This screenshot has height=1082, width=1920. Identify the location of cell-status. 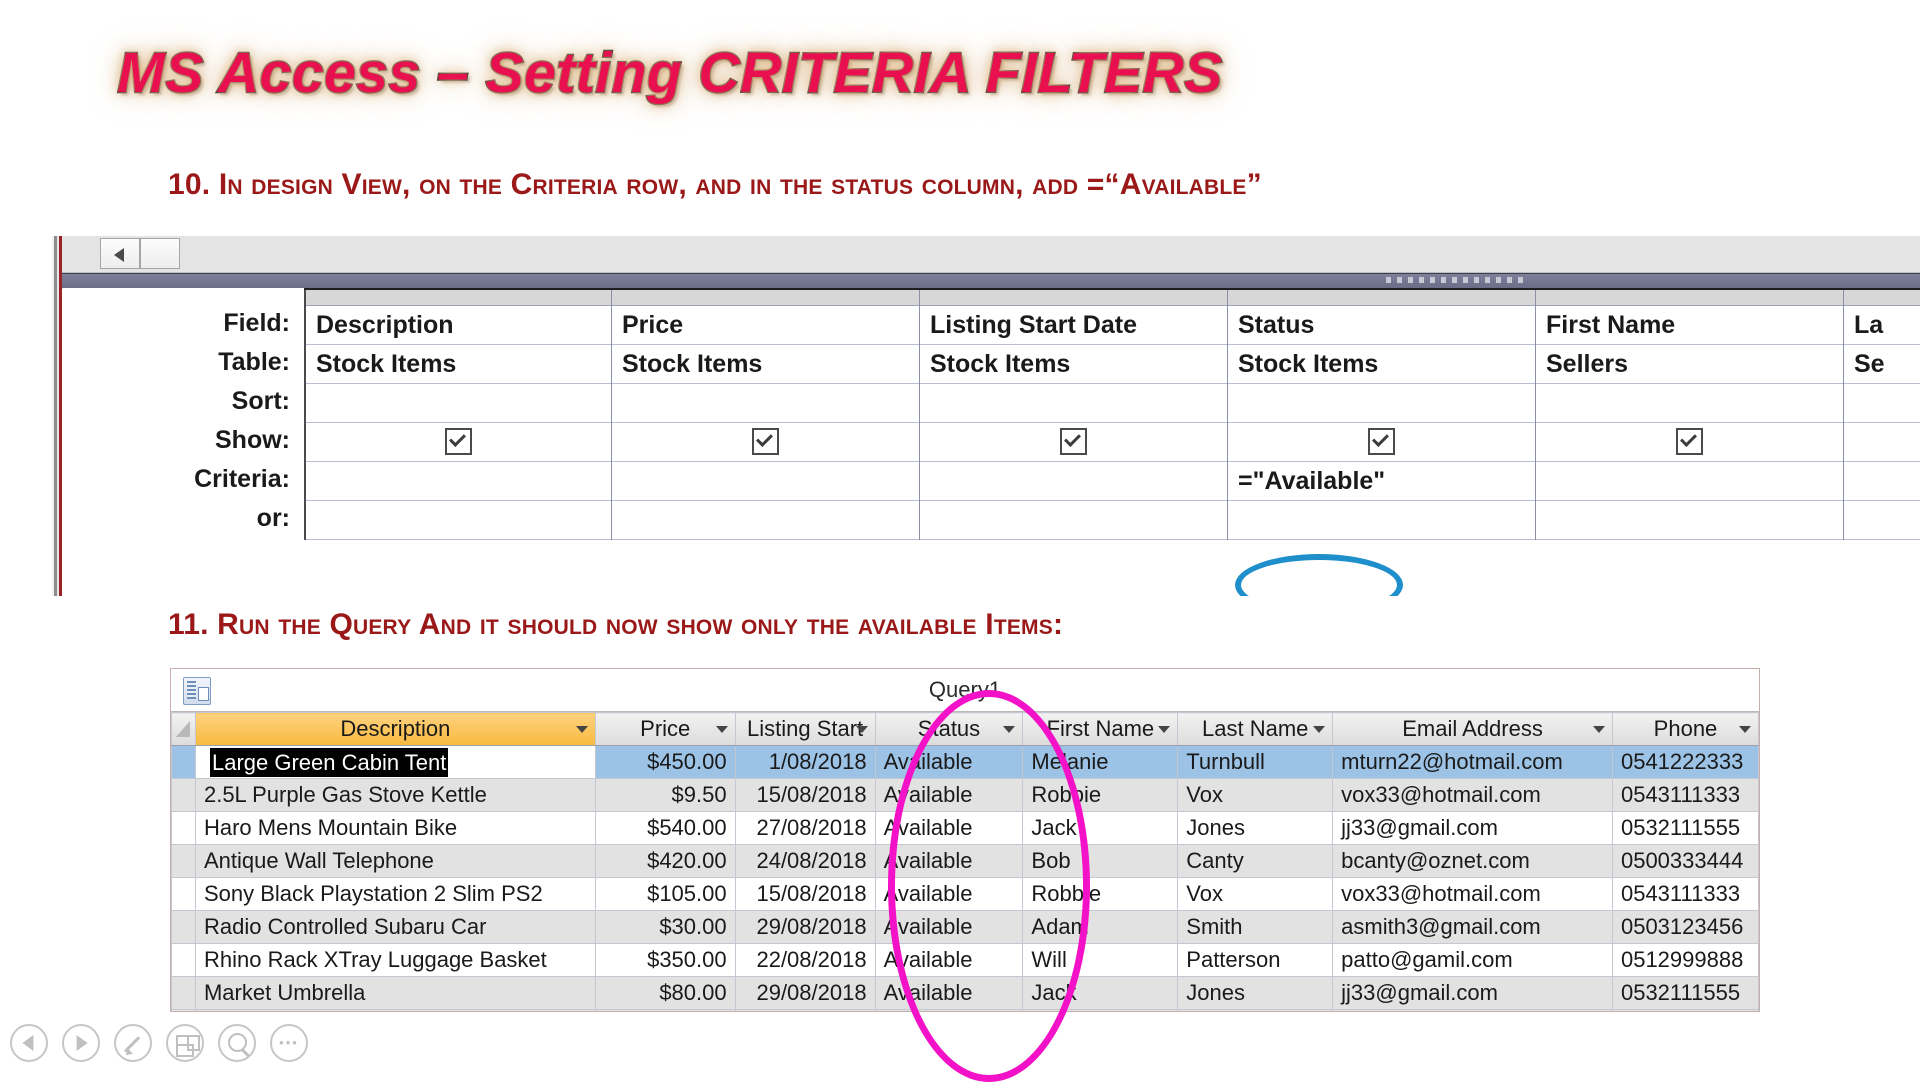
(949, 1010).